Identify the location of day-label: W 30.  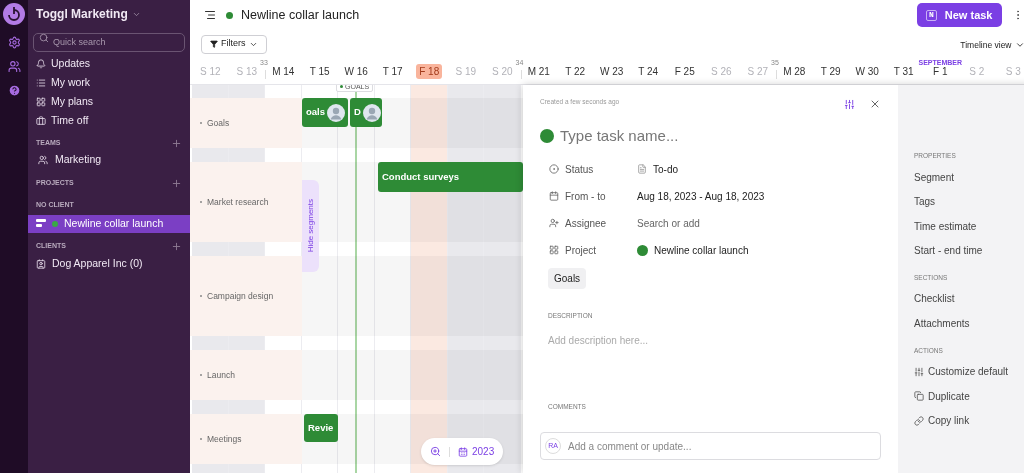
(867, 71).